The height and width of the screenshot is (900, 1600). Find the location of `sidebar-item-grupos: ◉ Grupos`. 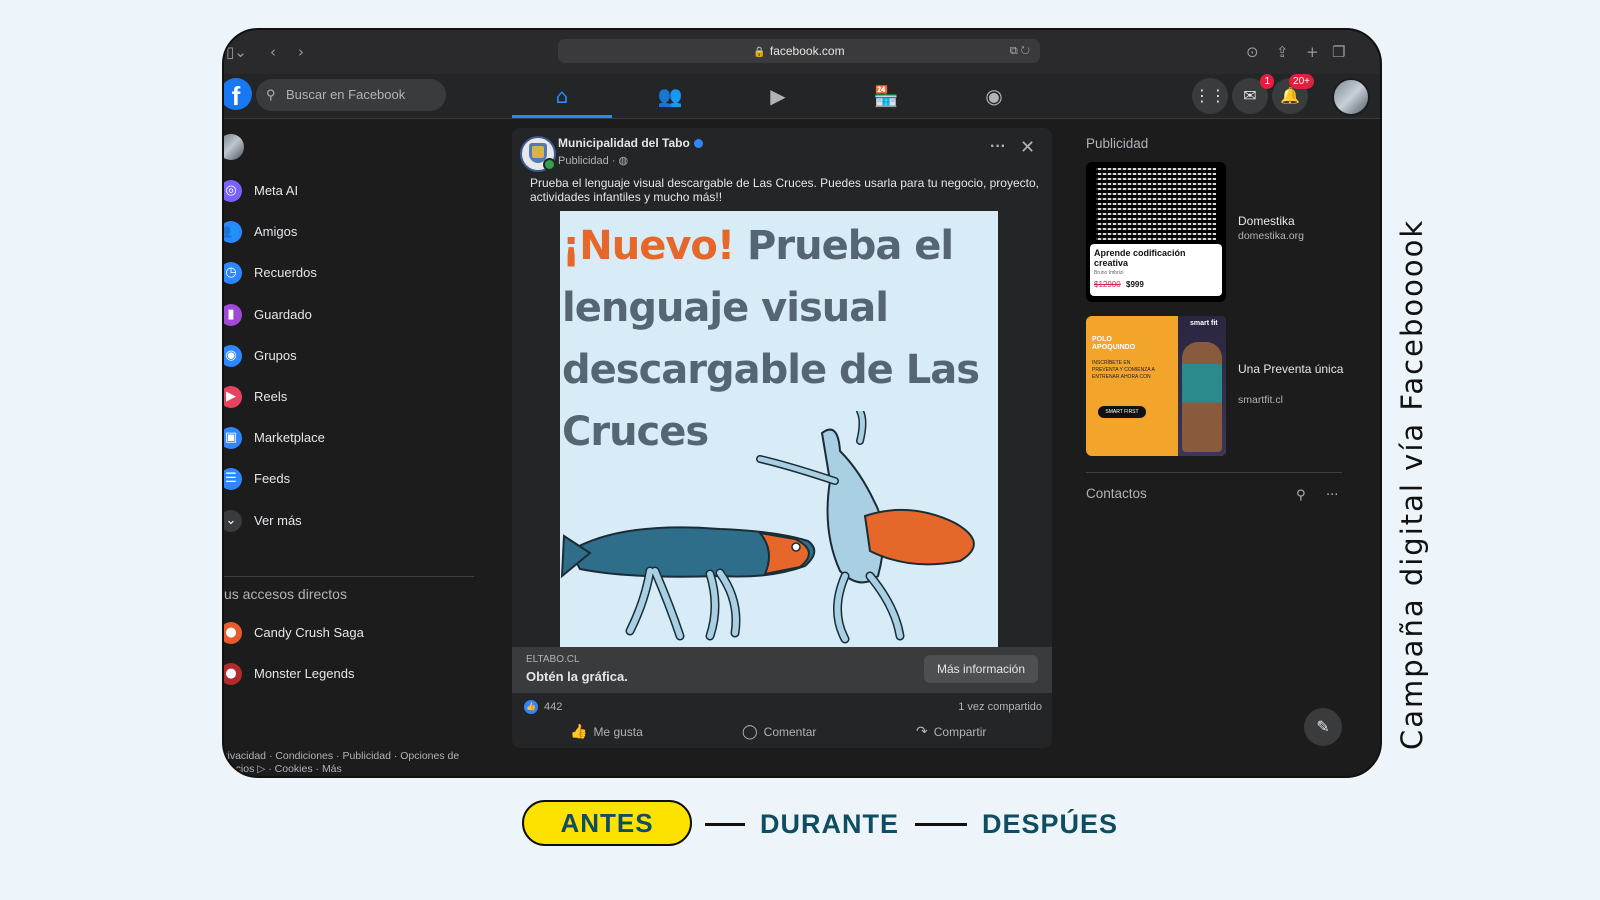

sidebar-item-grupos: ◉ Grupos is located at coordinates (349, 356).